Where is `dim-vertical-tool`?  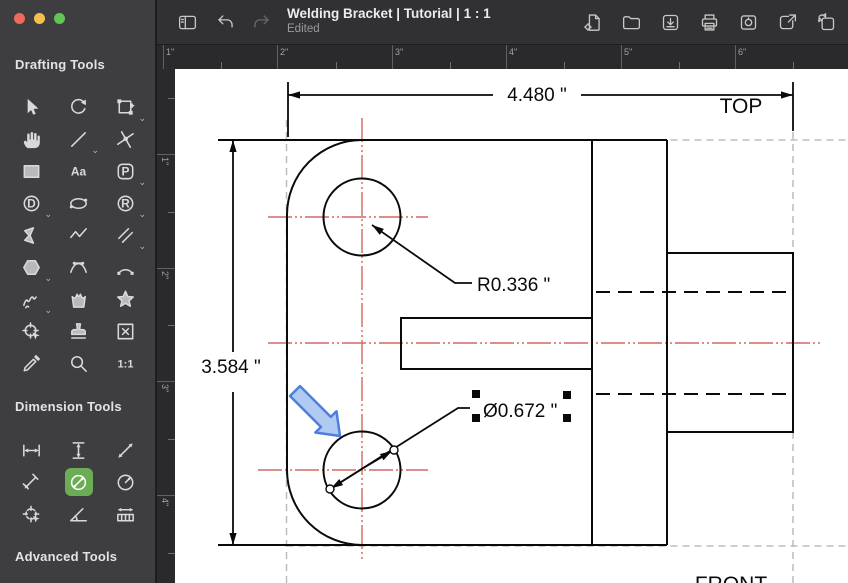
dim-vertical-tool is located at coordinates (78, 450).